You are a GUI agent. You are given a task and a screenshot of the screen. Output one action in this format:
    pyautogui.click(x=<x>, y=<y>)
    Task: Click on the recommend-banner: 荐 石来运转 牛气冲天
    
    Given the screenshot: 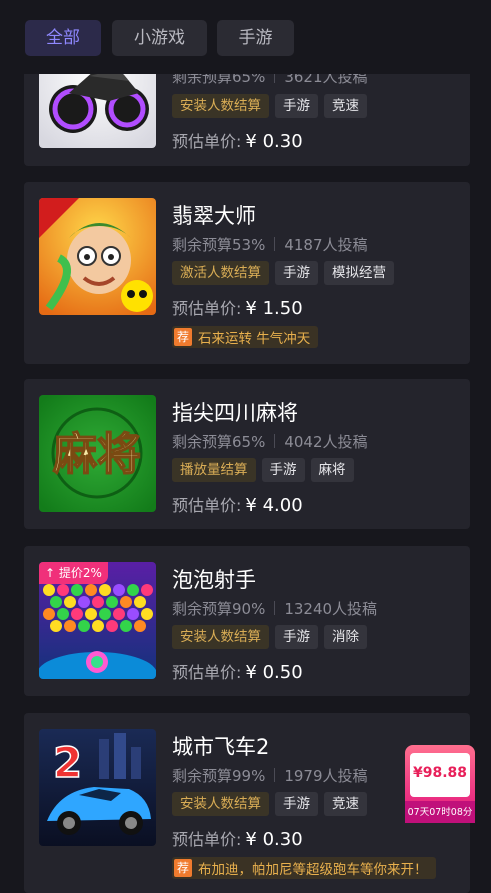 What is the action you would take?
    pyautogui.click(x=245, y=337)
    